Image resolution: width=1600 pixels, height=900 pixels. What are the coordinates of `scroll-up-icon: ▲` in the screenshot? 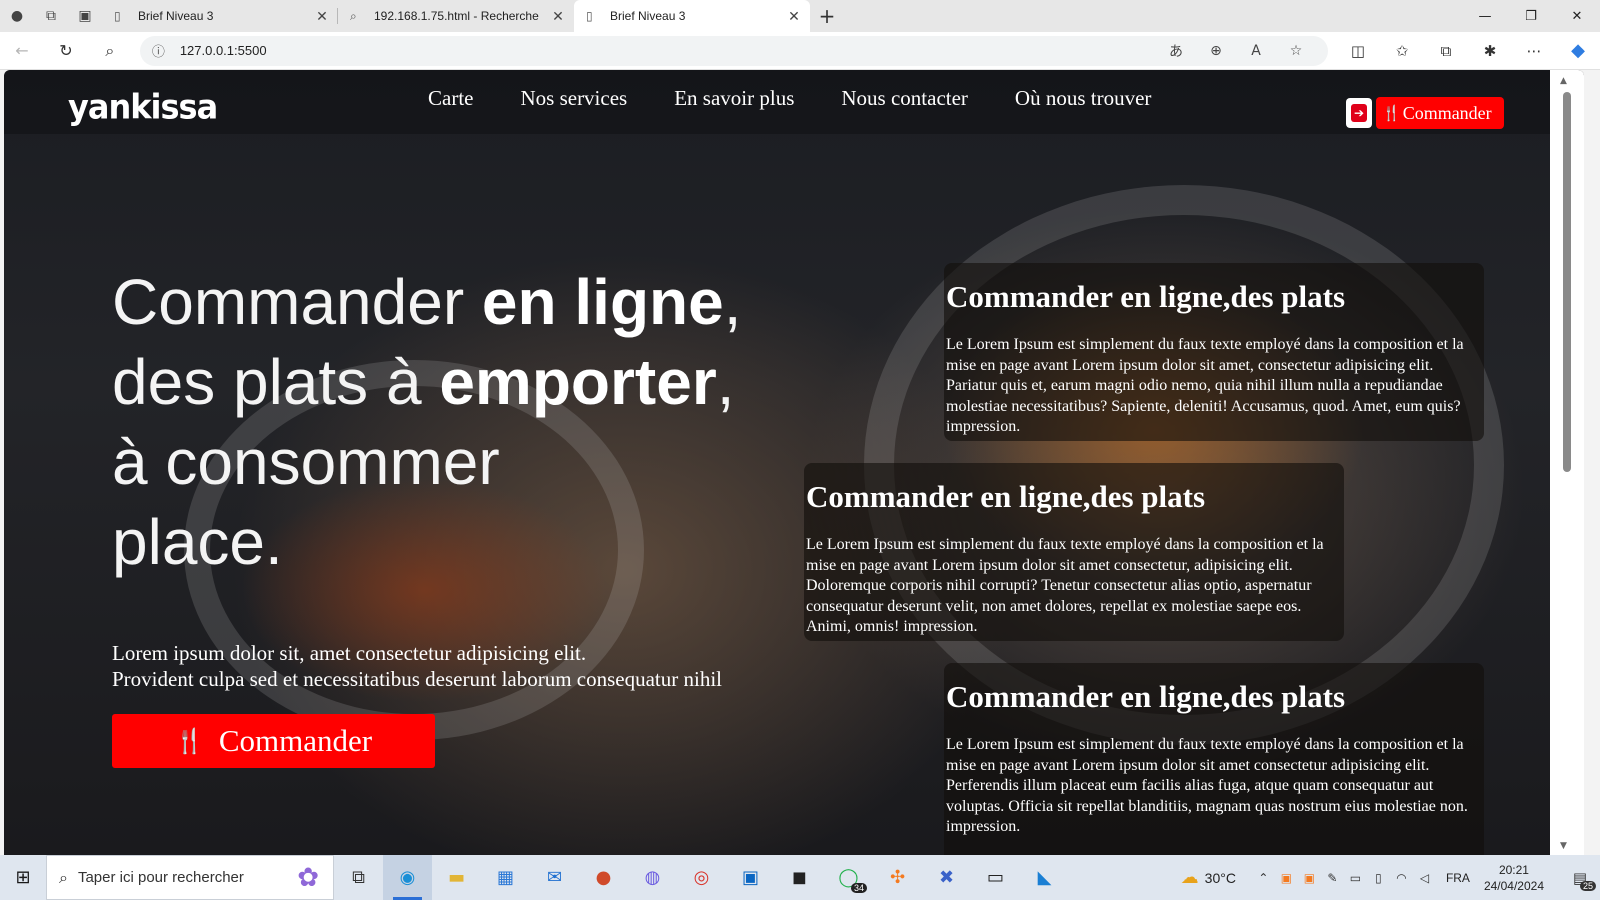 It's located at (1563, 81).